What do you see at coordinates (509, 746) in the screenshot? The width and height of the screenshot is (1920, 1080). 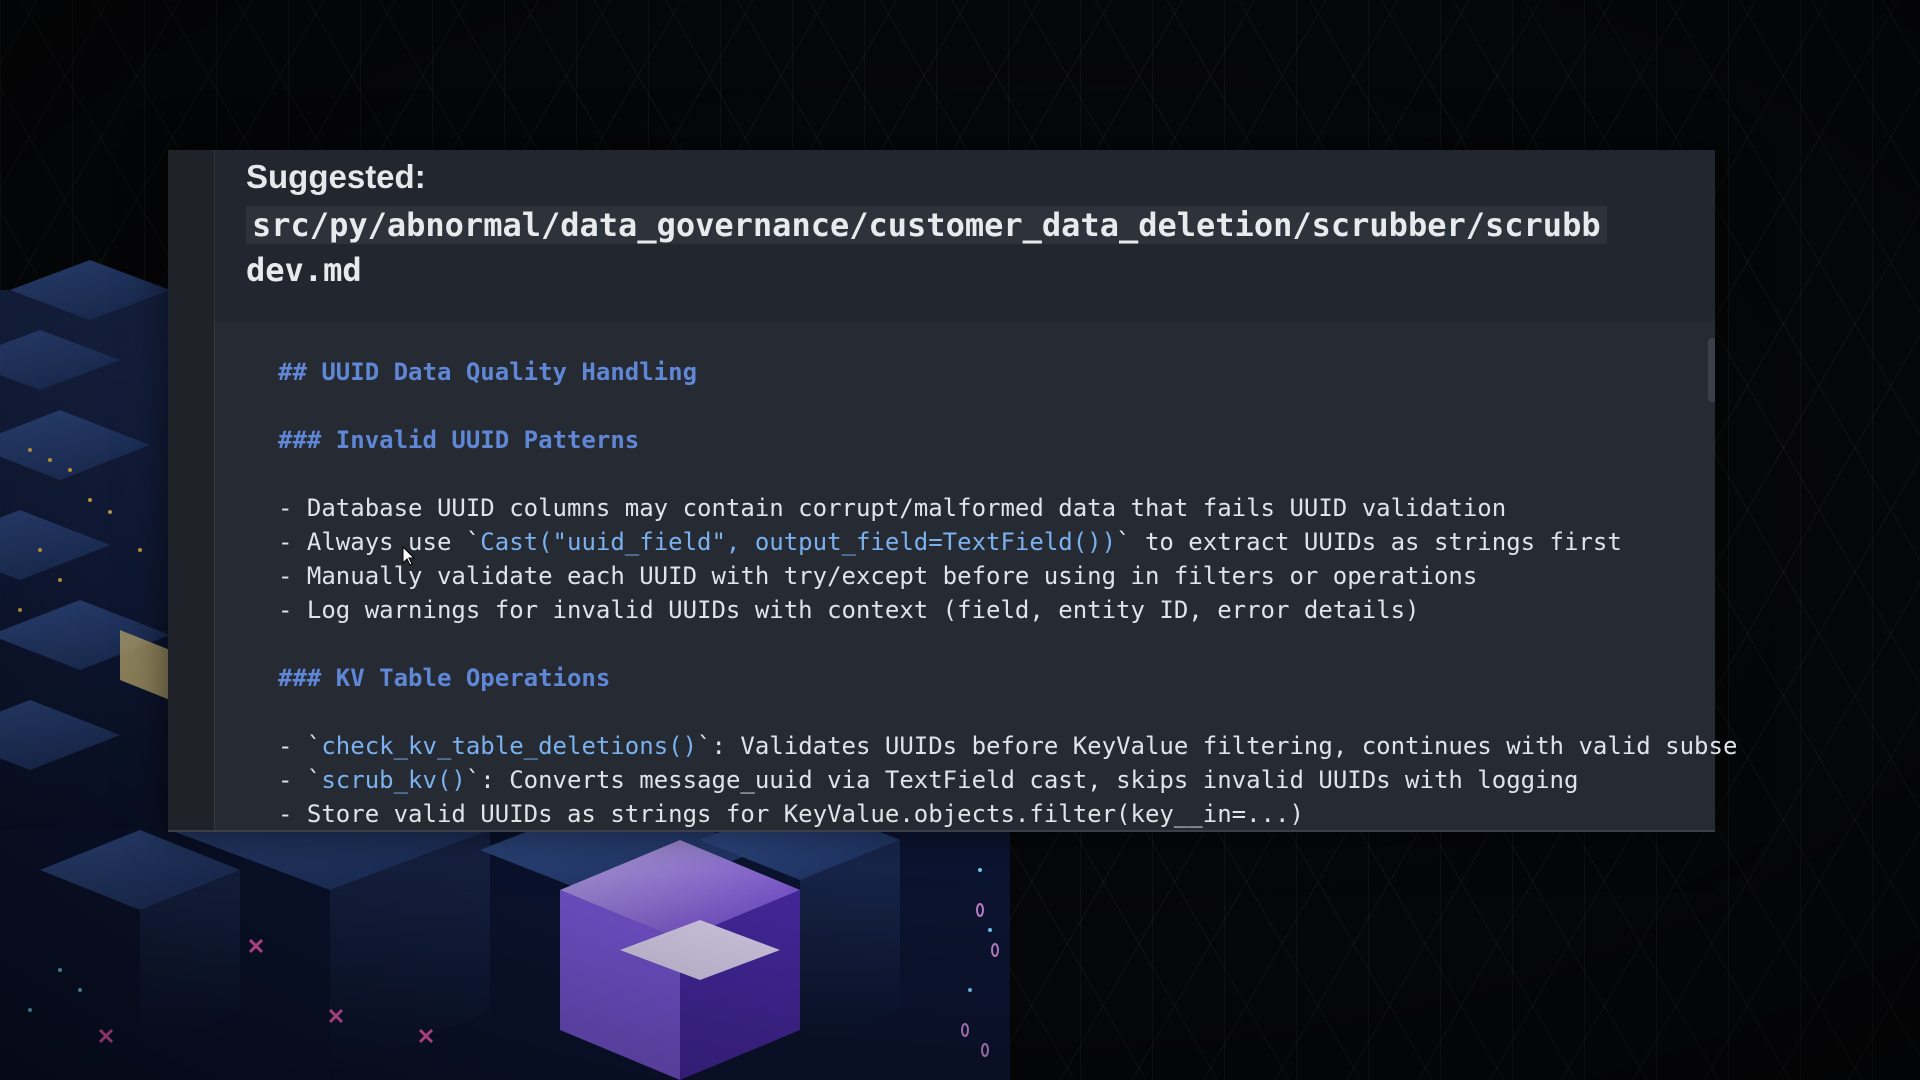 I see `inline-code-check-kv: check_kv_table_deletions()` at bounding box center [509, 746].